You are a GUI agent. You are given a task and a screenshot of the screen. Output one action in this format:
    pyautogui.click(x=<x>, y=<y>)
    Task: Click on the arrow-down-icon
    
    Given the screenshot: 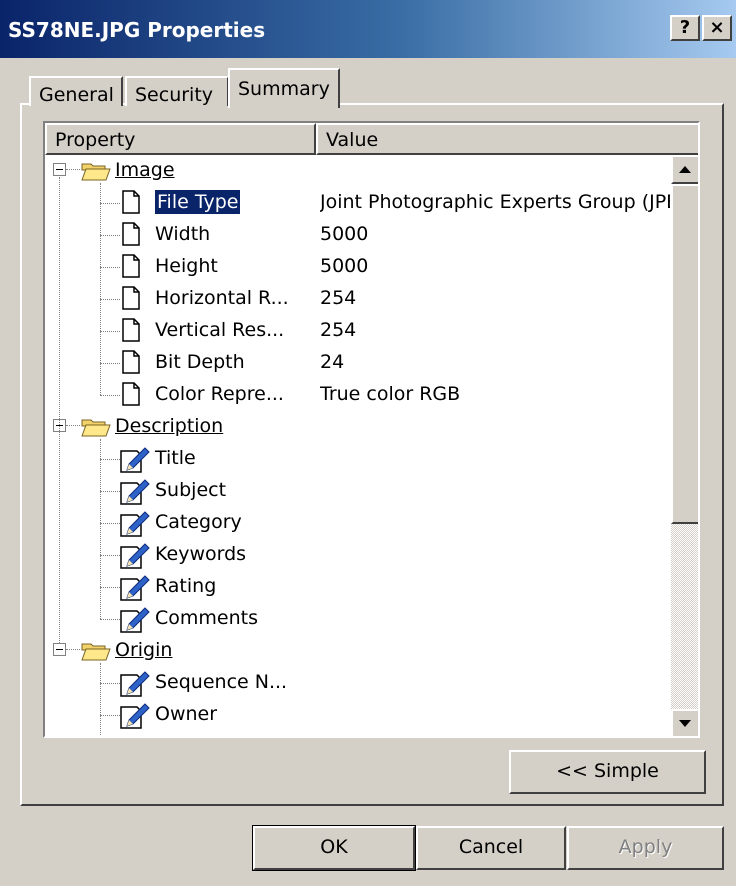 What is the action you would take?
    pyautogui.click(x=685, y=723)
    